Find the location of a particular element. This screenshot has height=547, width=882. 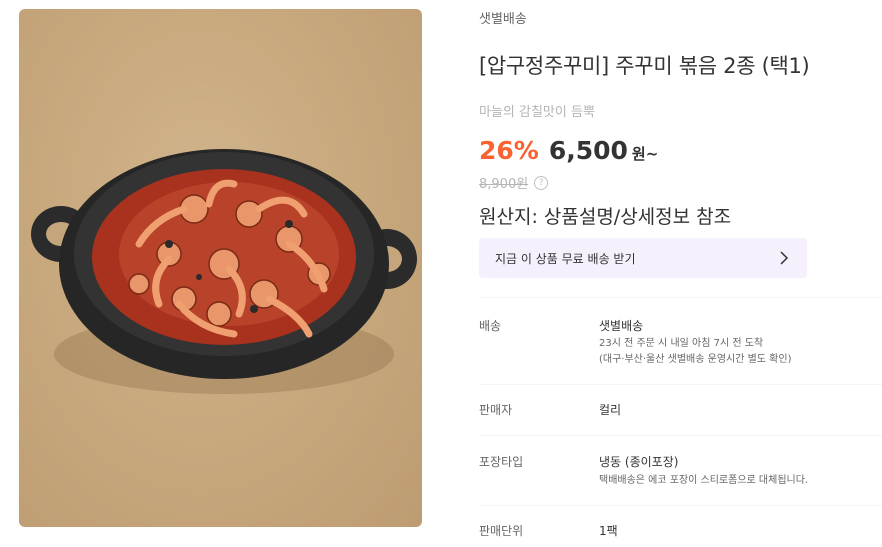

detail-sub-delivery-note: (대구·부산·울산 샛별배송 운영시간 별도 확인) is located at coordinates (695, 359).